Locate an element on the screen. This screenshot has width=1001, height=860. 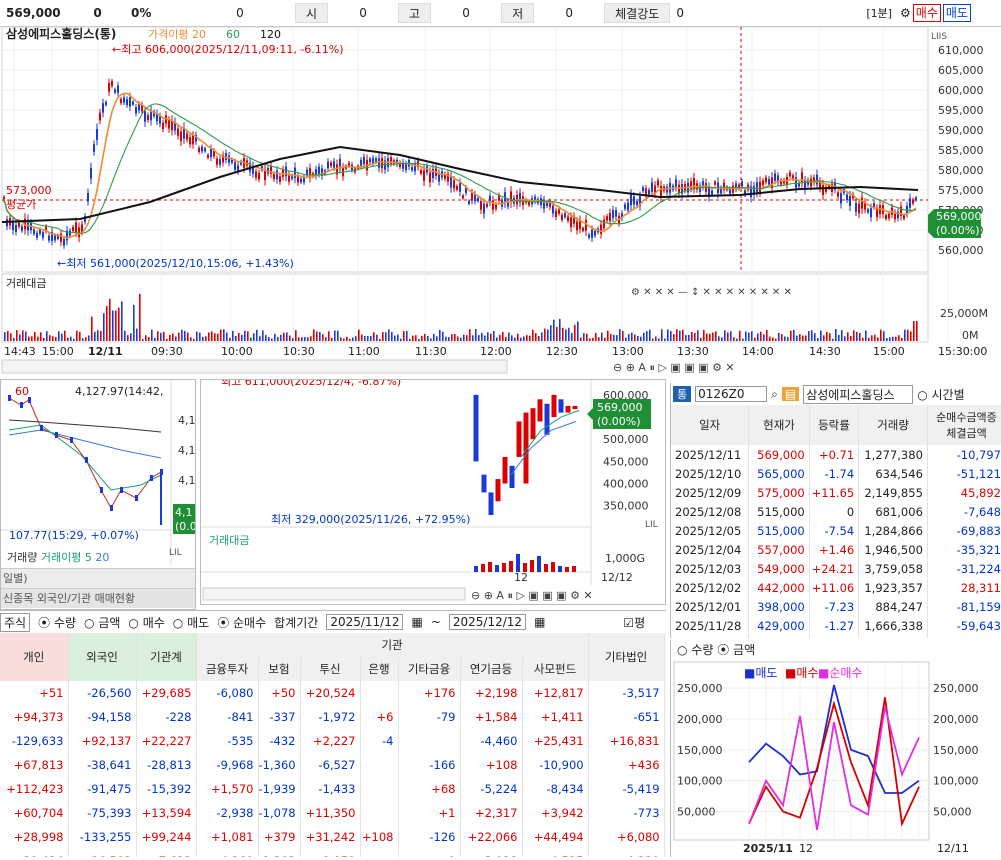
cell: -51,121 is located at coordinates (964, 473).